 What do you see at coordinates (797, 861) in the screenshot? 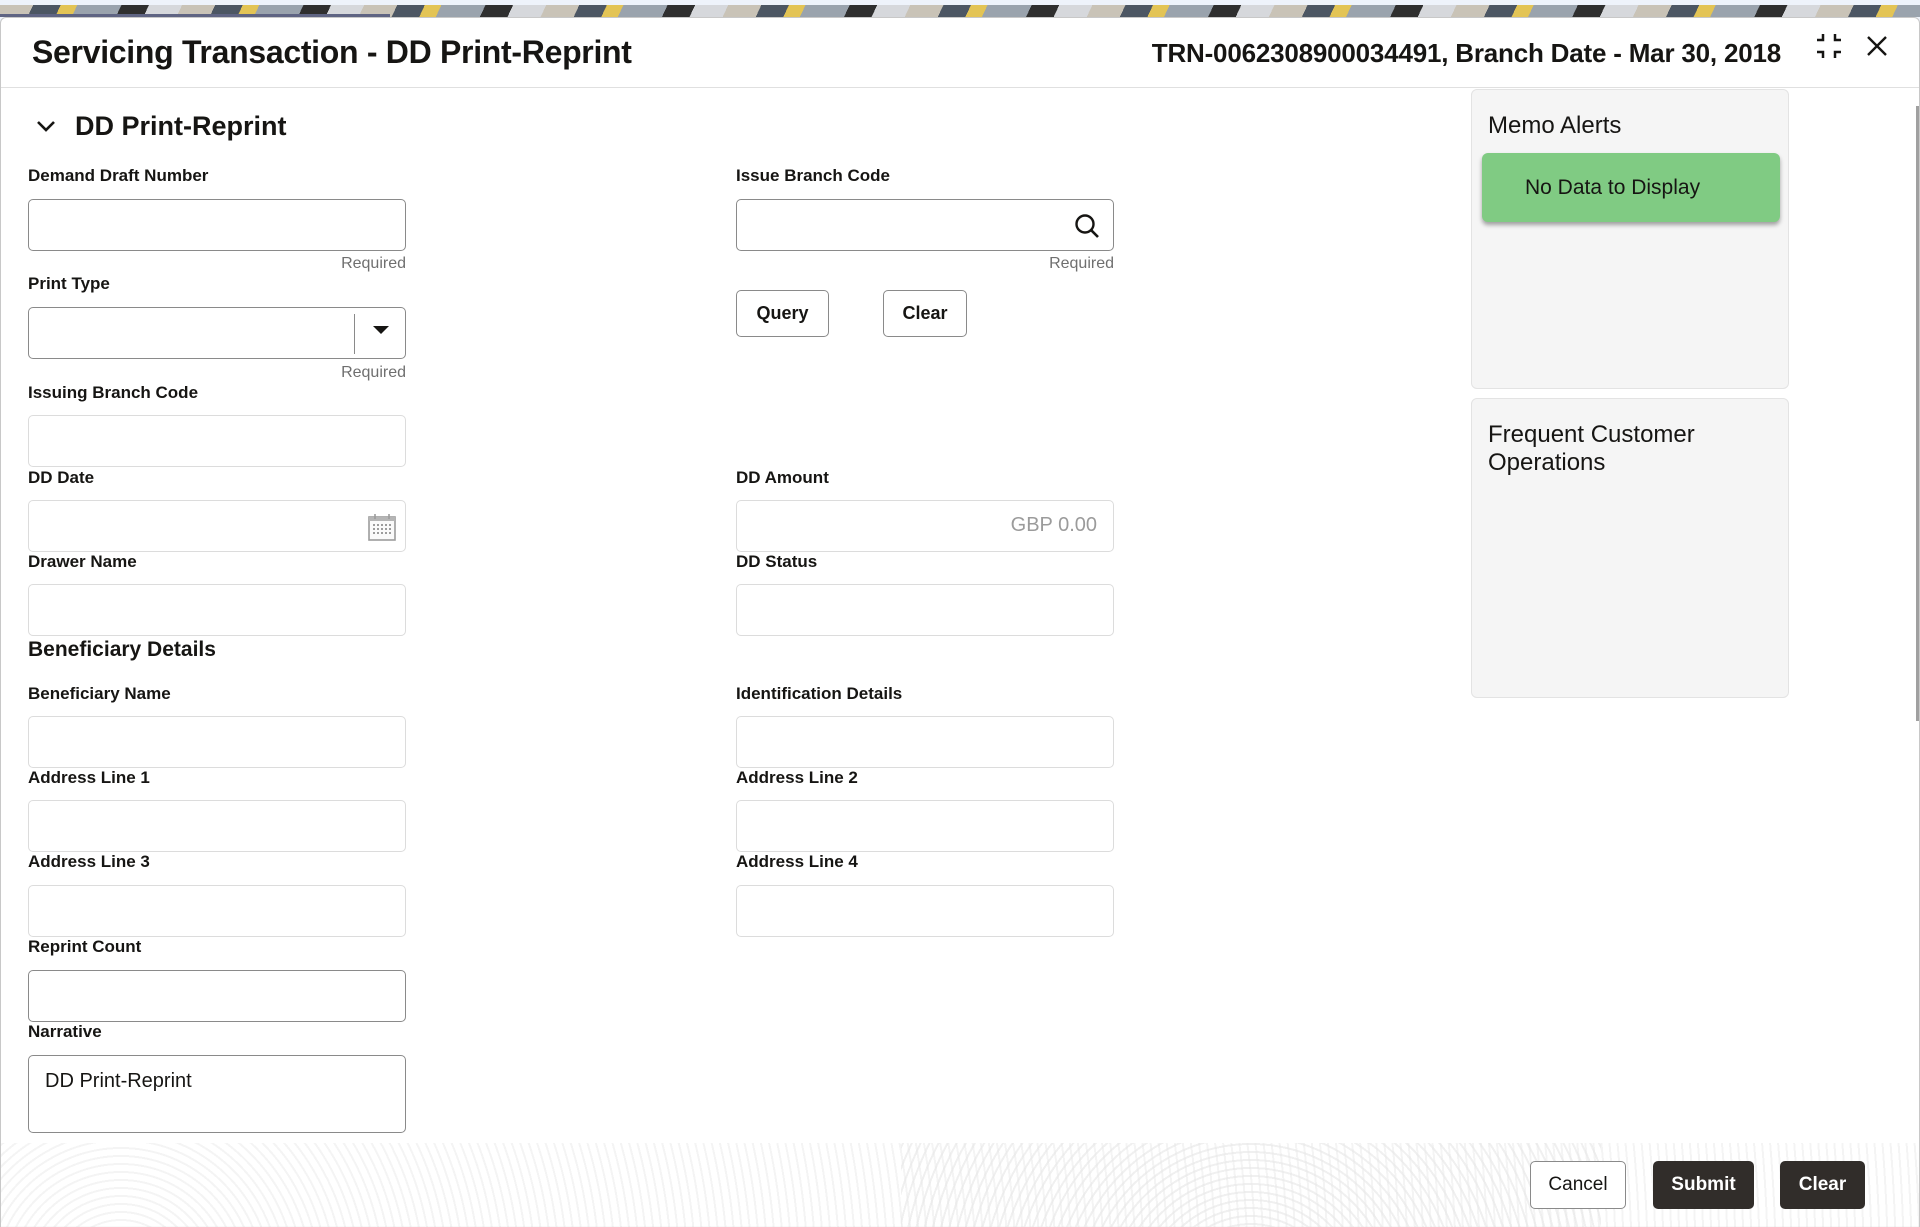
I see `address-line-4-label: Address Line 4` at bounding box center [797, 861].